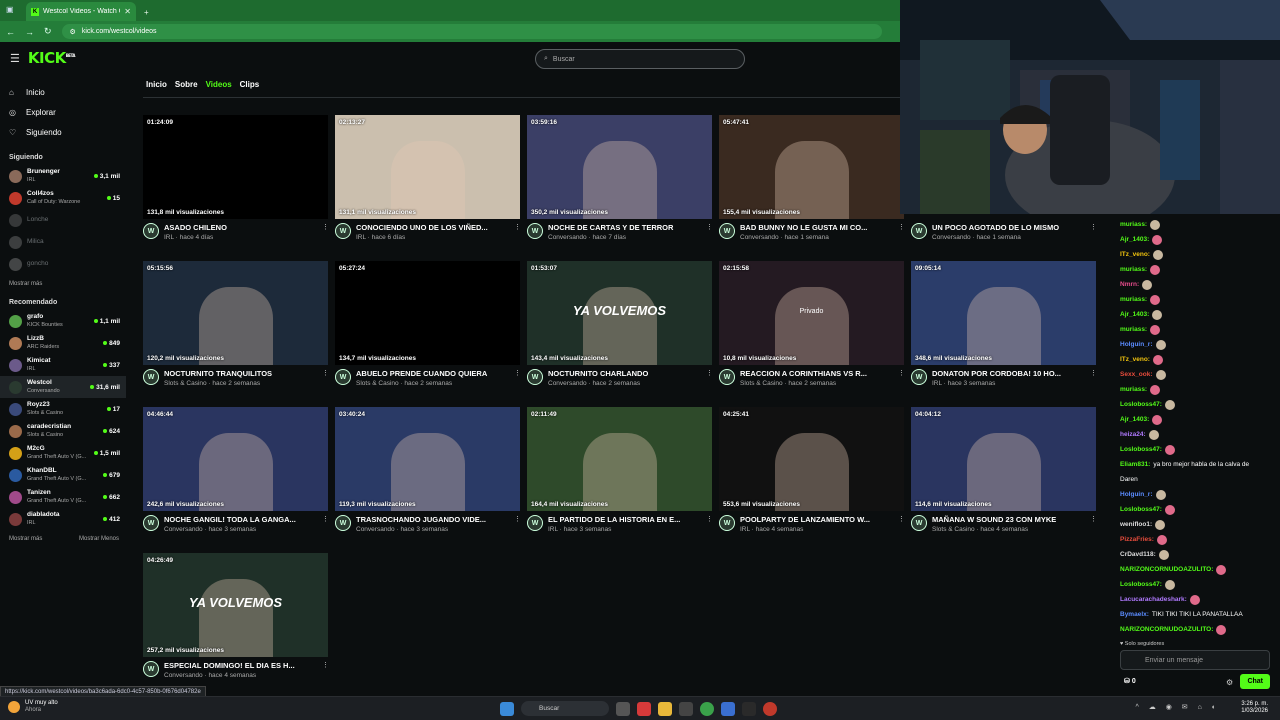  I want to click on channel-item: Lonche, so click(63, 220).